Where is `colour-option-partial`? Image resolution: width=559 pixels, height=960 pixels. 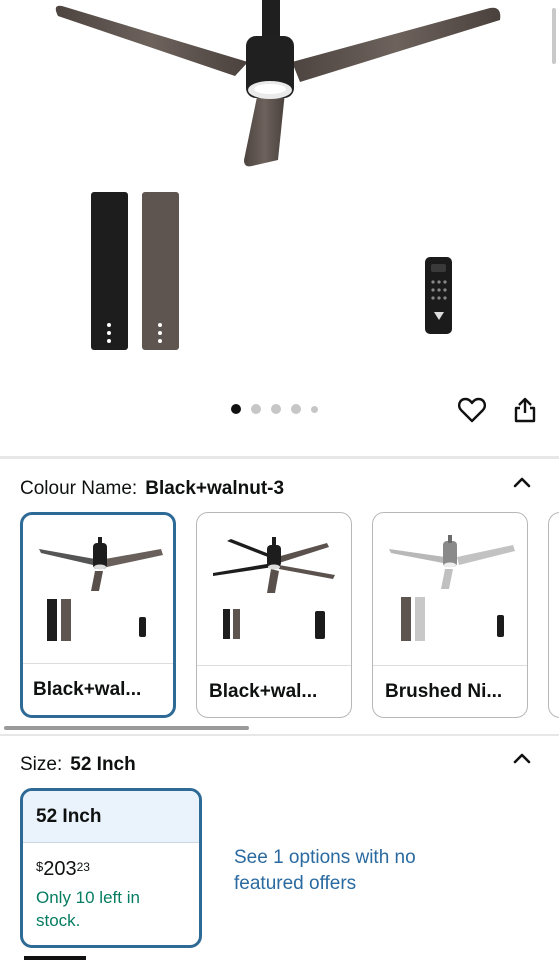 colour-option-partial is located at coordinates (553, 615).